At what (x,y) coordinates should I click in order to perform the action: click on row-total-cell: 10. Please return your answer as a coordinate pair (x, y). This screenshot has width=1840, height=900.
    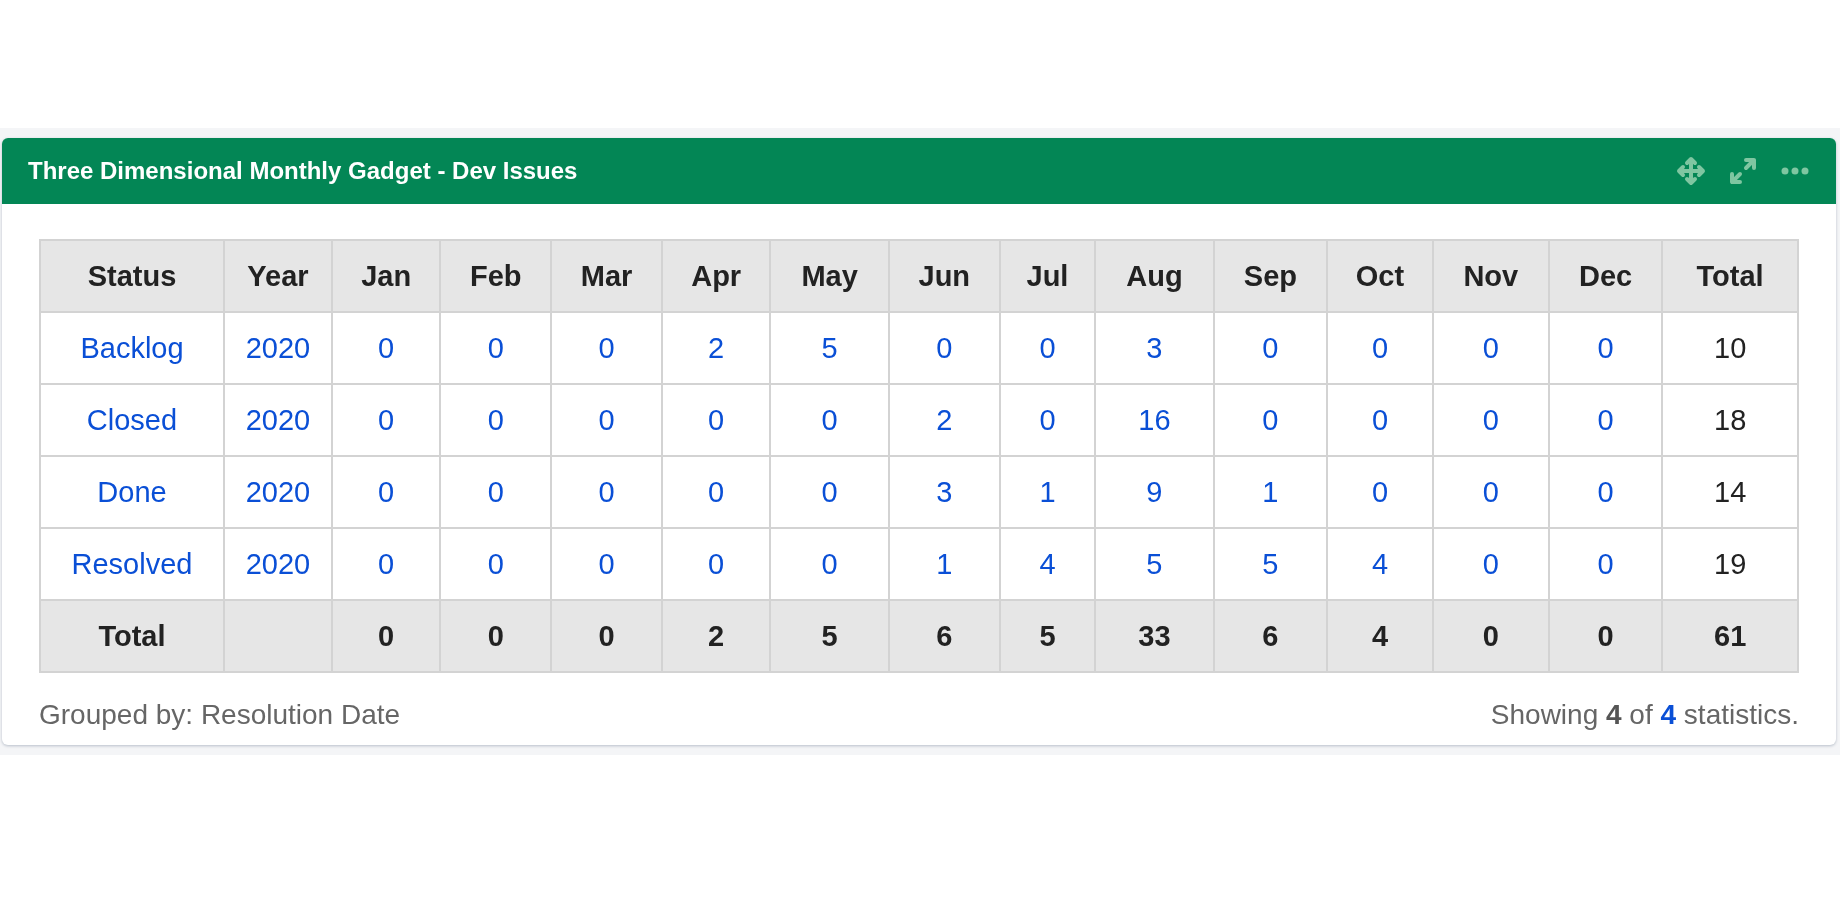
    Looking at the image, I should click on (1730, 348).